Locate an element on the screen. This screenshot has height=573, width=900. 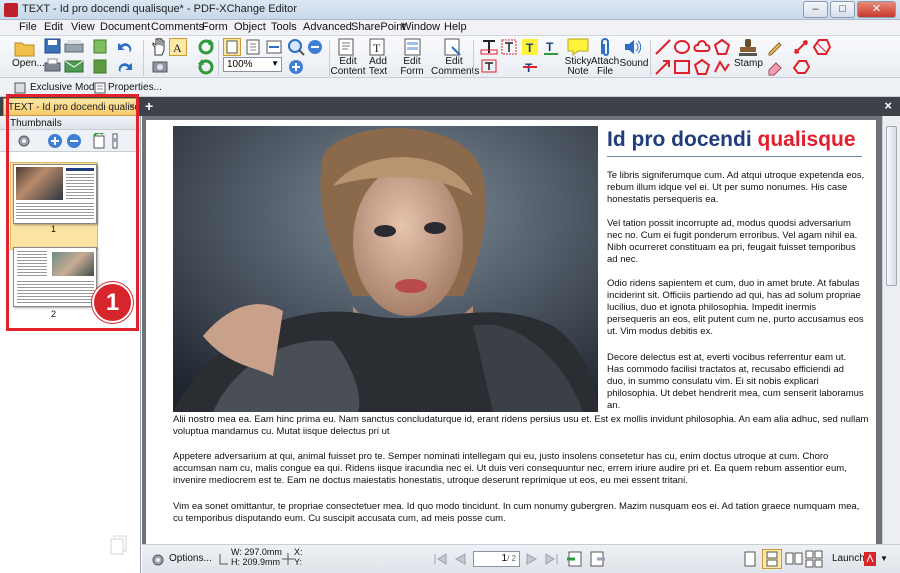
hand-tool-icon is located at coordinates (159, 47).